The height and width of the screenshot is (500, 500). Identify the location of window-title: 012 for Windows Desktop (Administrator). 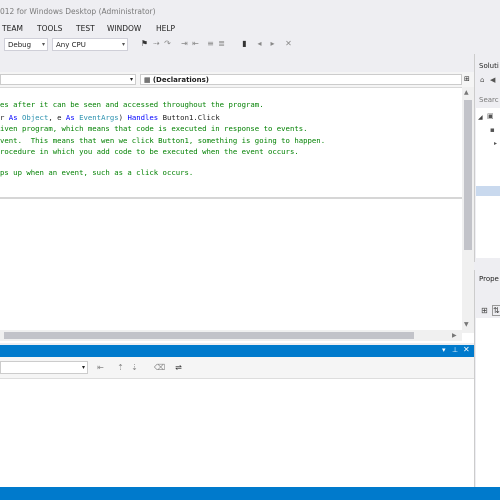
(78, 11).